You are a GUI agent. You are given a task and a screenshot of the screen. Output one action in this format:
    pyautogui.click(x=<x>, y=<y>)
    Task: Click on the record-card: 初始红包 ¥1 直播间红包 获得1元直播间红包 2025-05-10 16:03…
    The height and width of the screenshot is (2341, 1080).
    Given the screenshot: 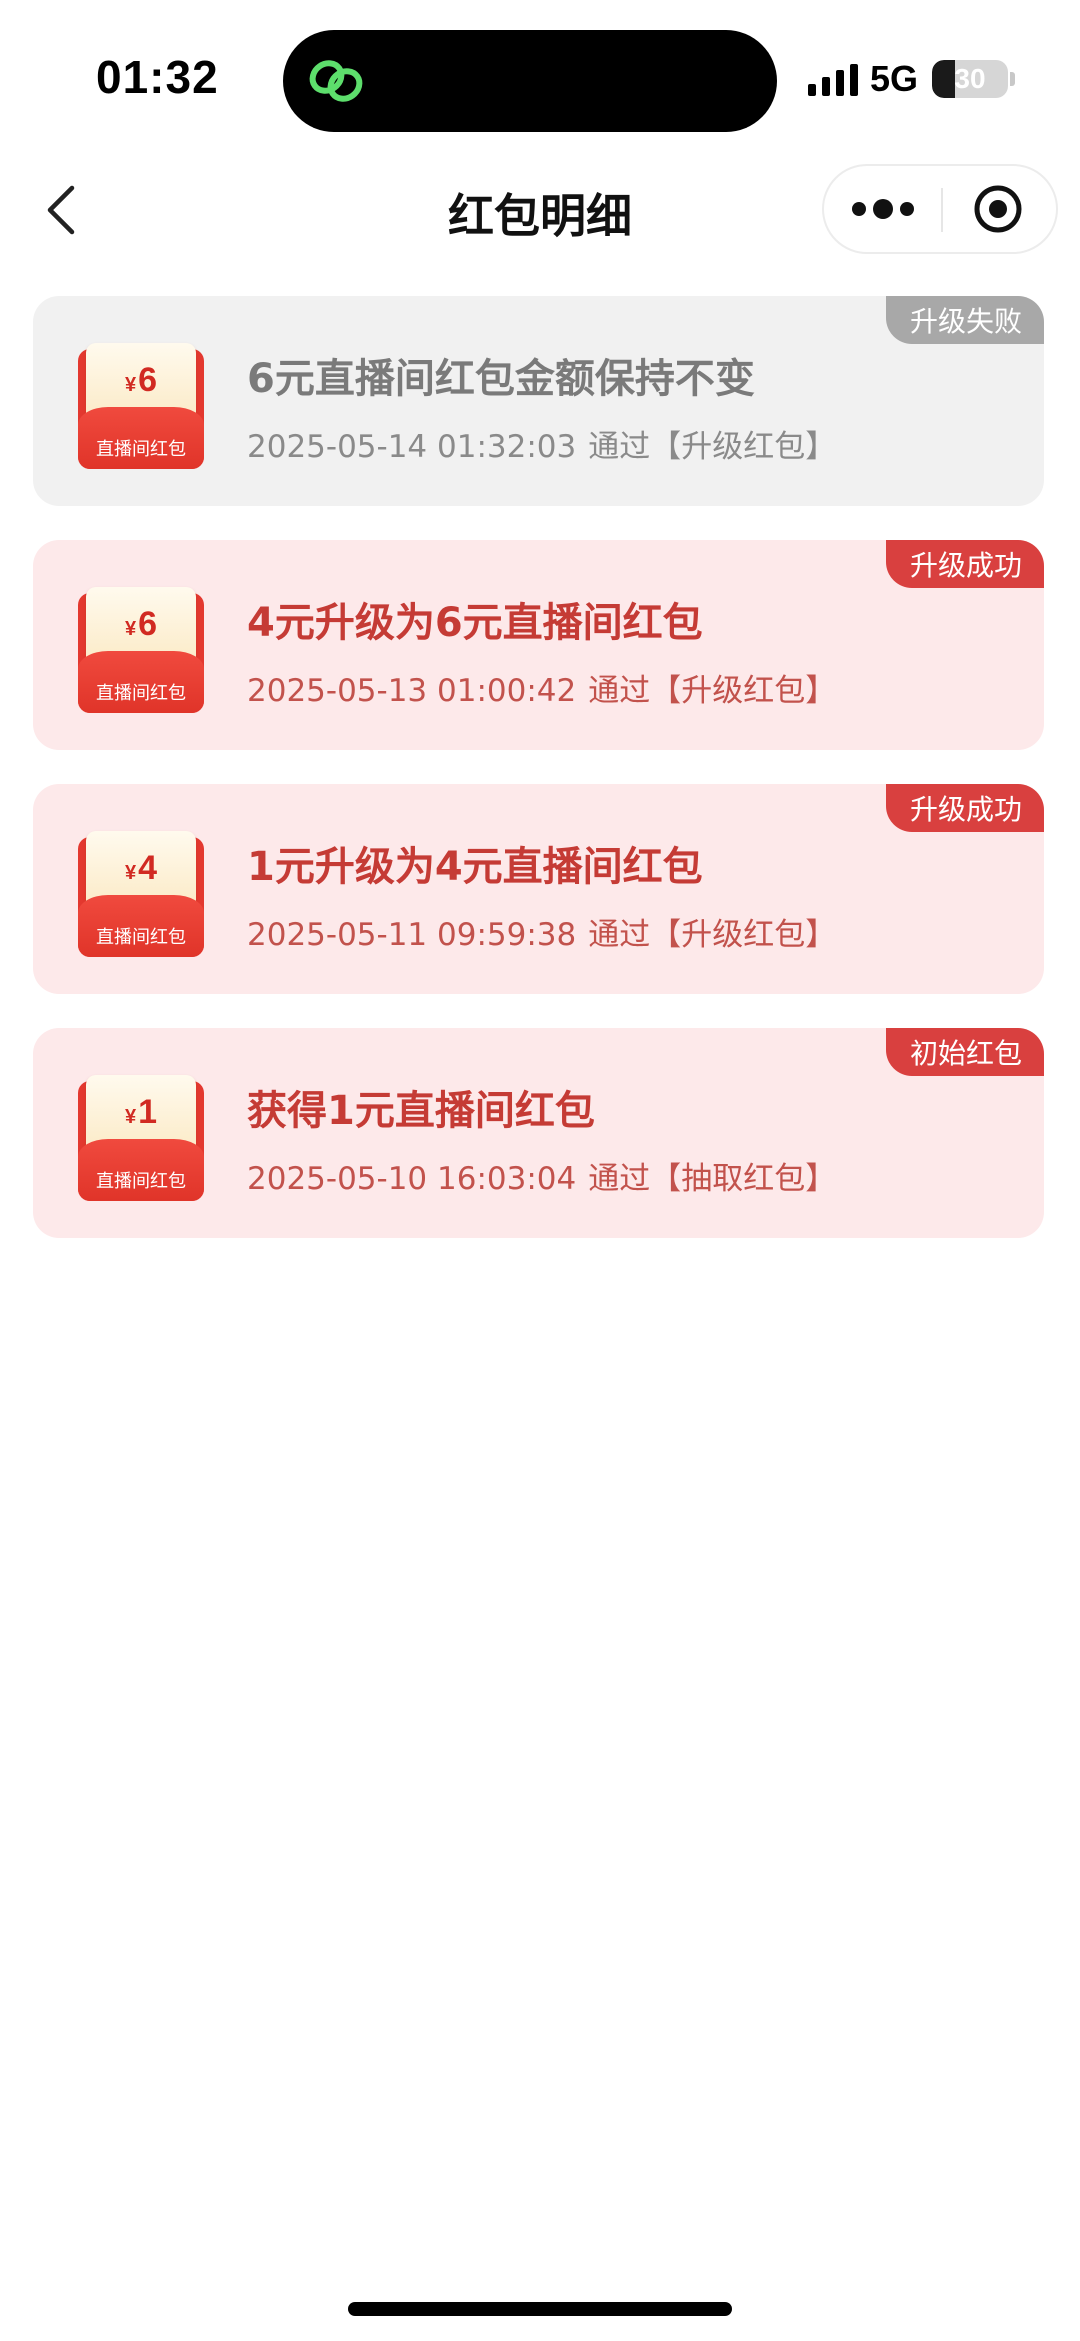 What is the action you would take?
    pyautogui.click(x=538, y=1133)
    